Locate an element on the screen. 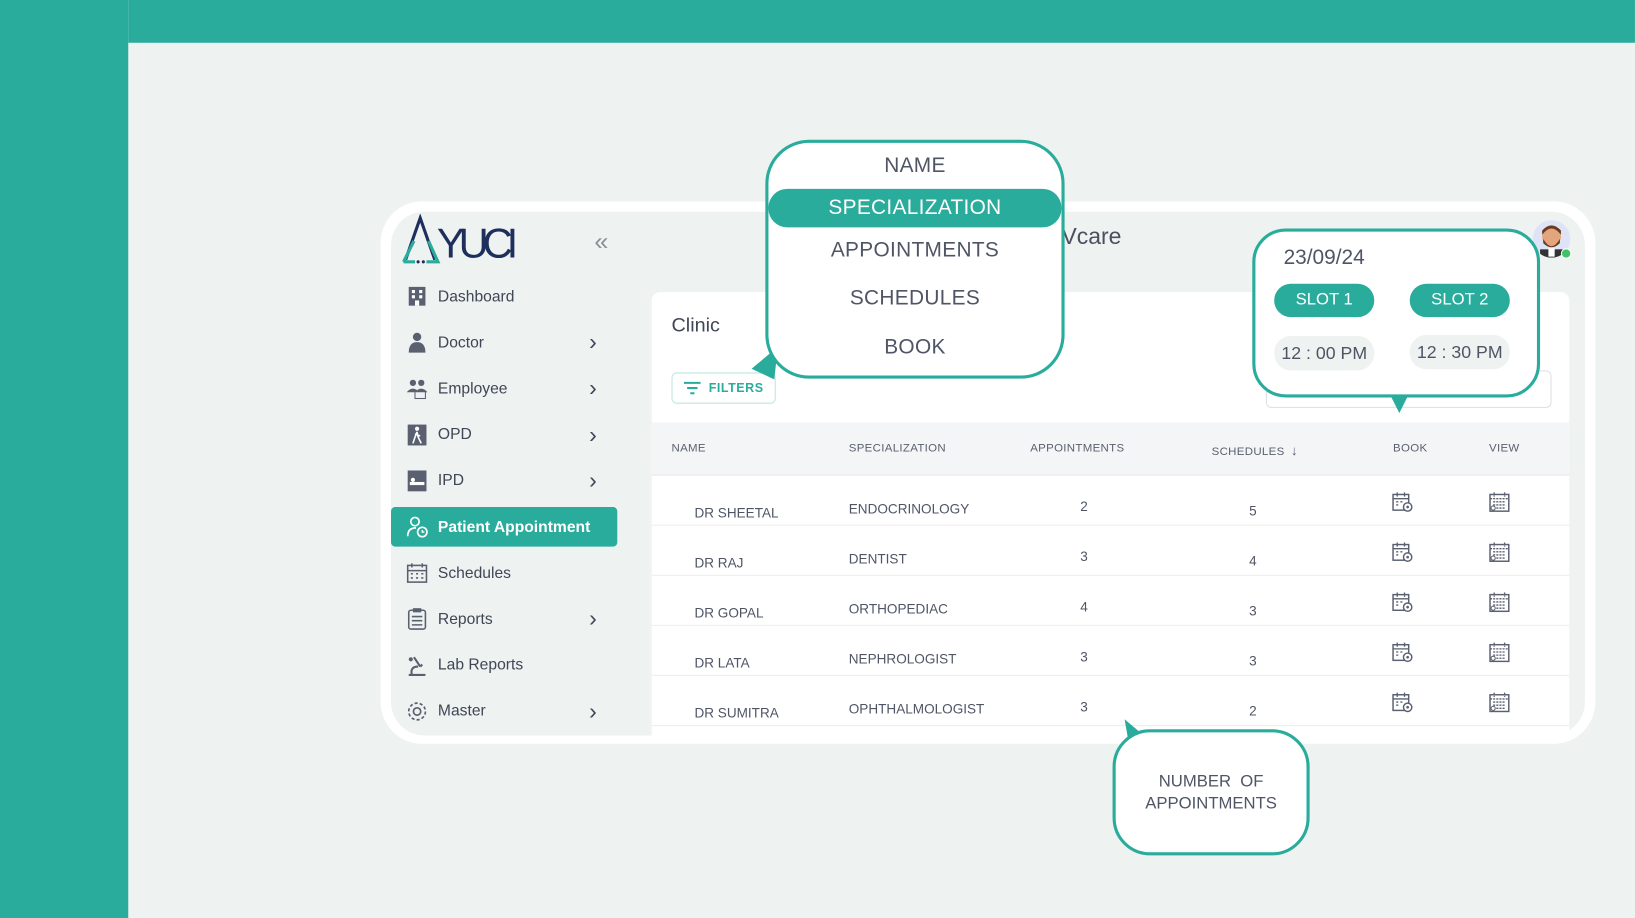 The width and height of the screenshot is (1635, 918). schedules-count: 4 is located at coordinates (1253, 560).